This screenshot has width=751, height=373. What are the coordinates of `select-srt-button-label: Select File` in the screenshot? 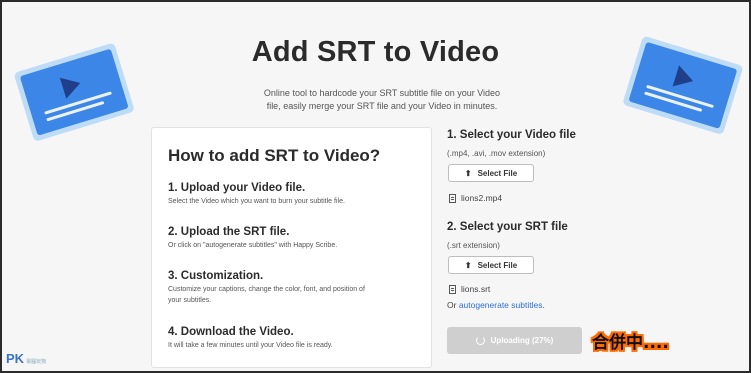 It's located at (497, 265).